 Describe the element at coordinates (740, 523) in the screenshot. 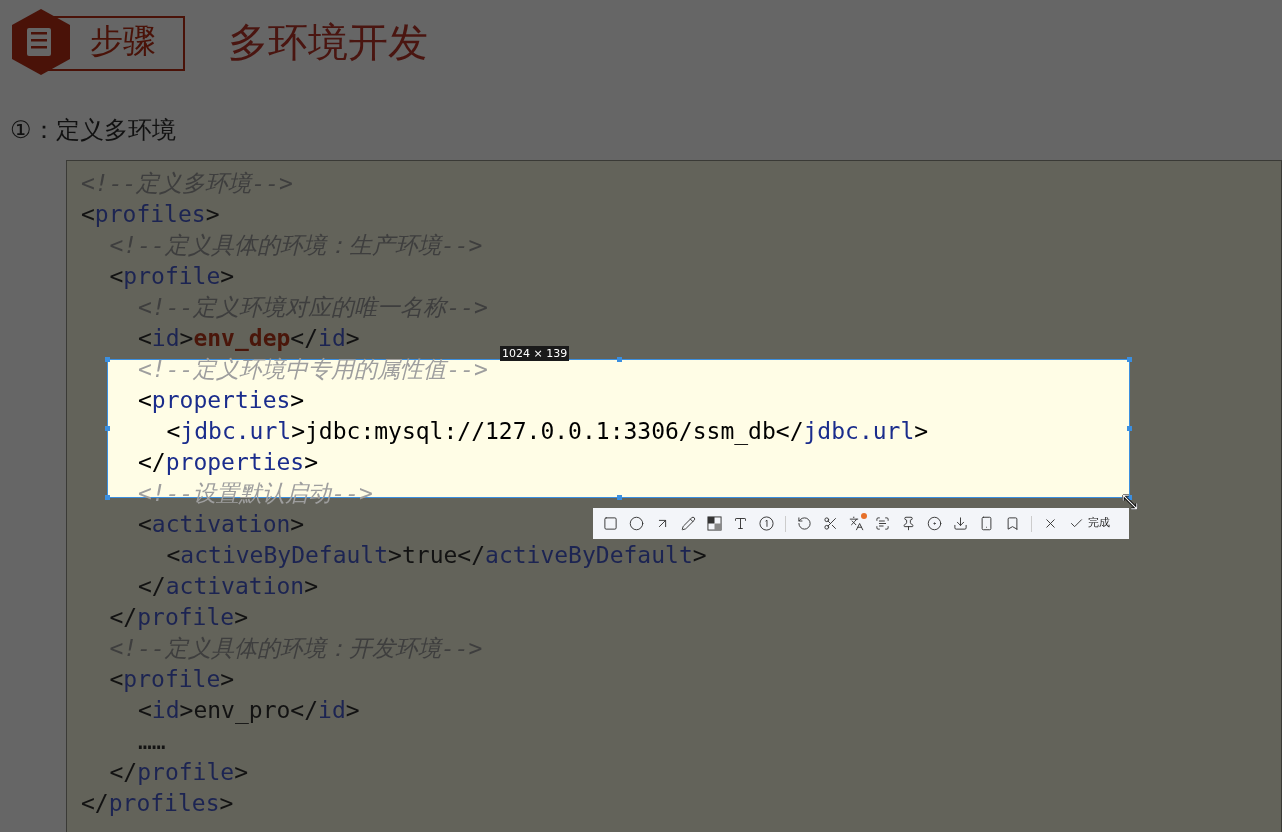

I see `text-icon` at that location.